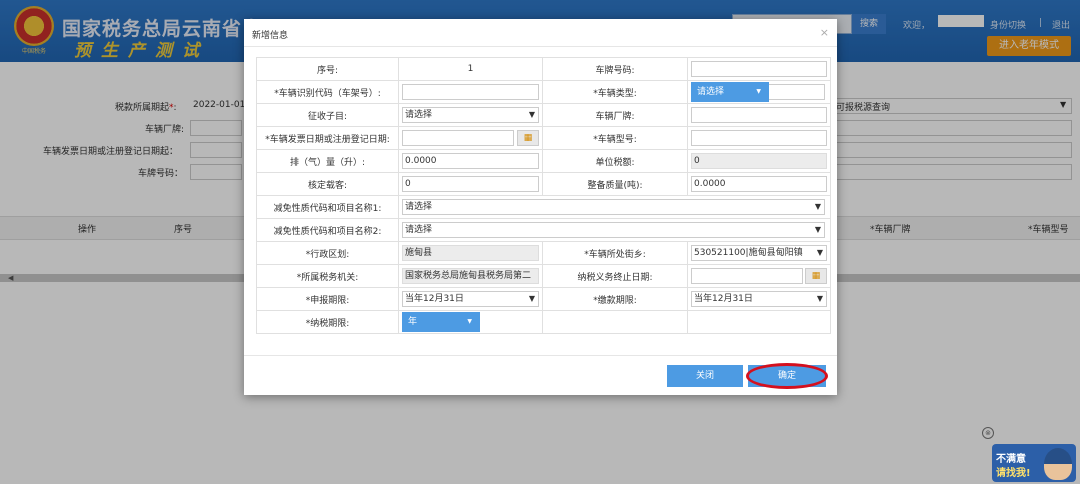 The image size is (1080, 484). What do you see at coordinates (759, 138) in the screenshot?
I see `model-input` at bounding box center [759, 138].